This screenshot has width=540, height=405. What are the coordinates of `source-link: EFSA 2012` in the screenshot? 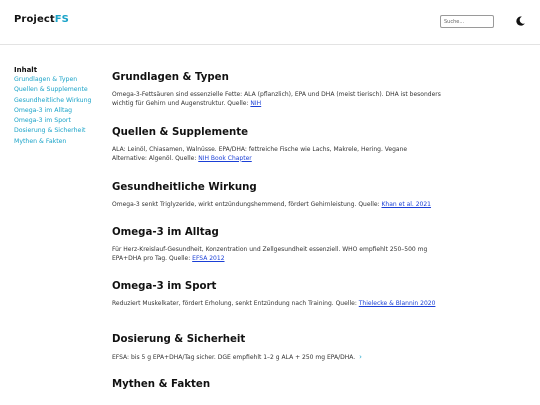 It's located at (208, 258).